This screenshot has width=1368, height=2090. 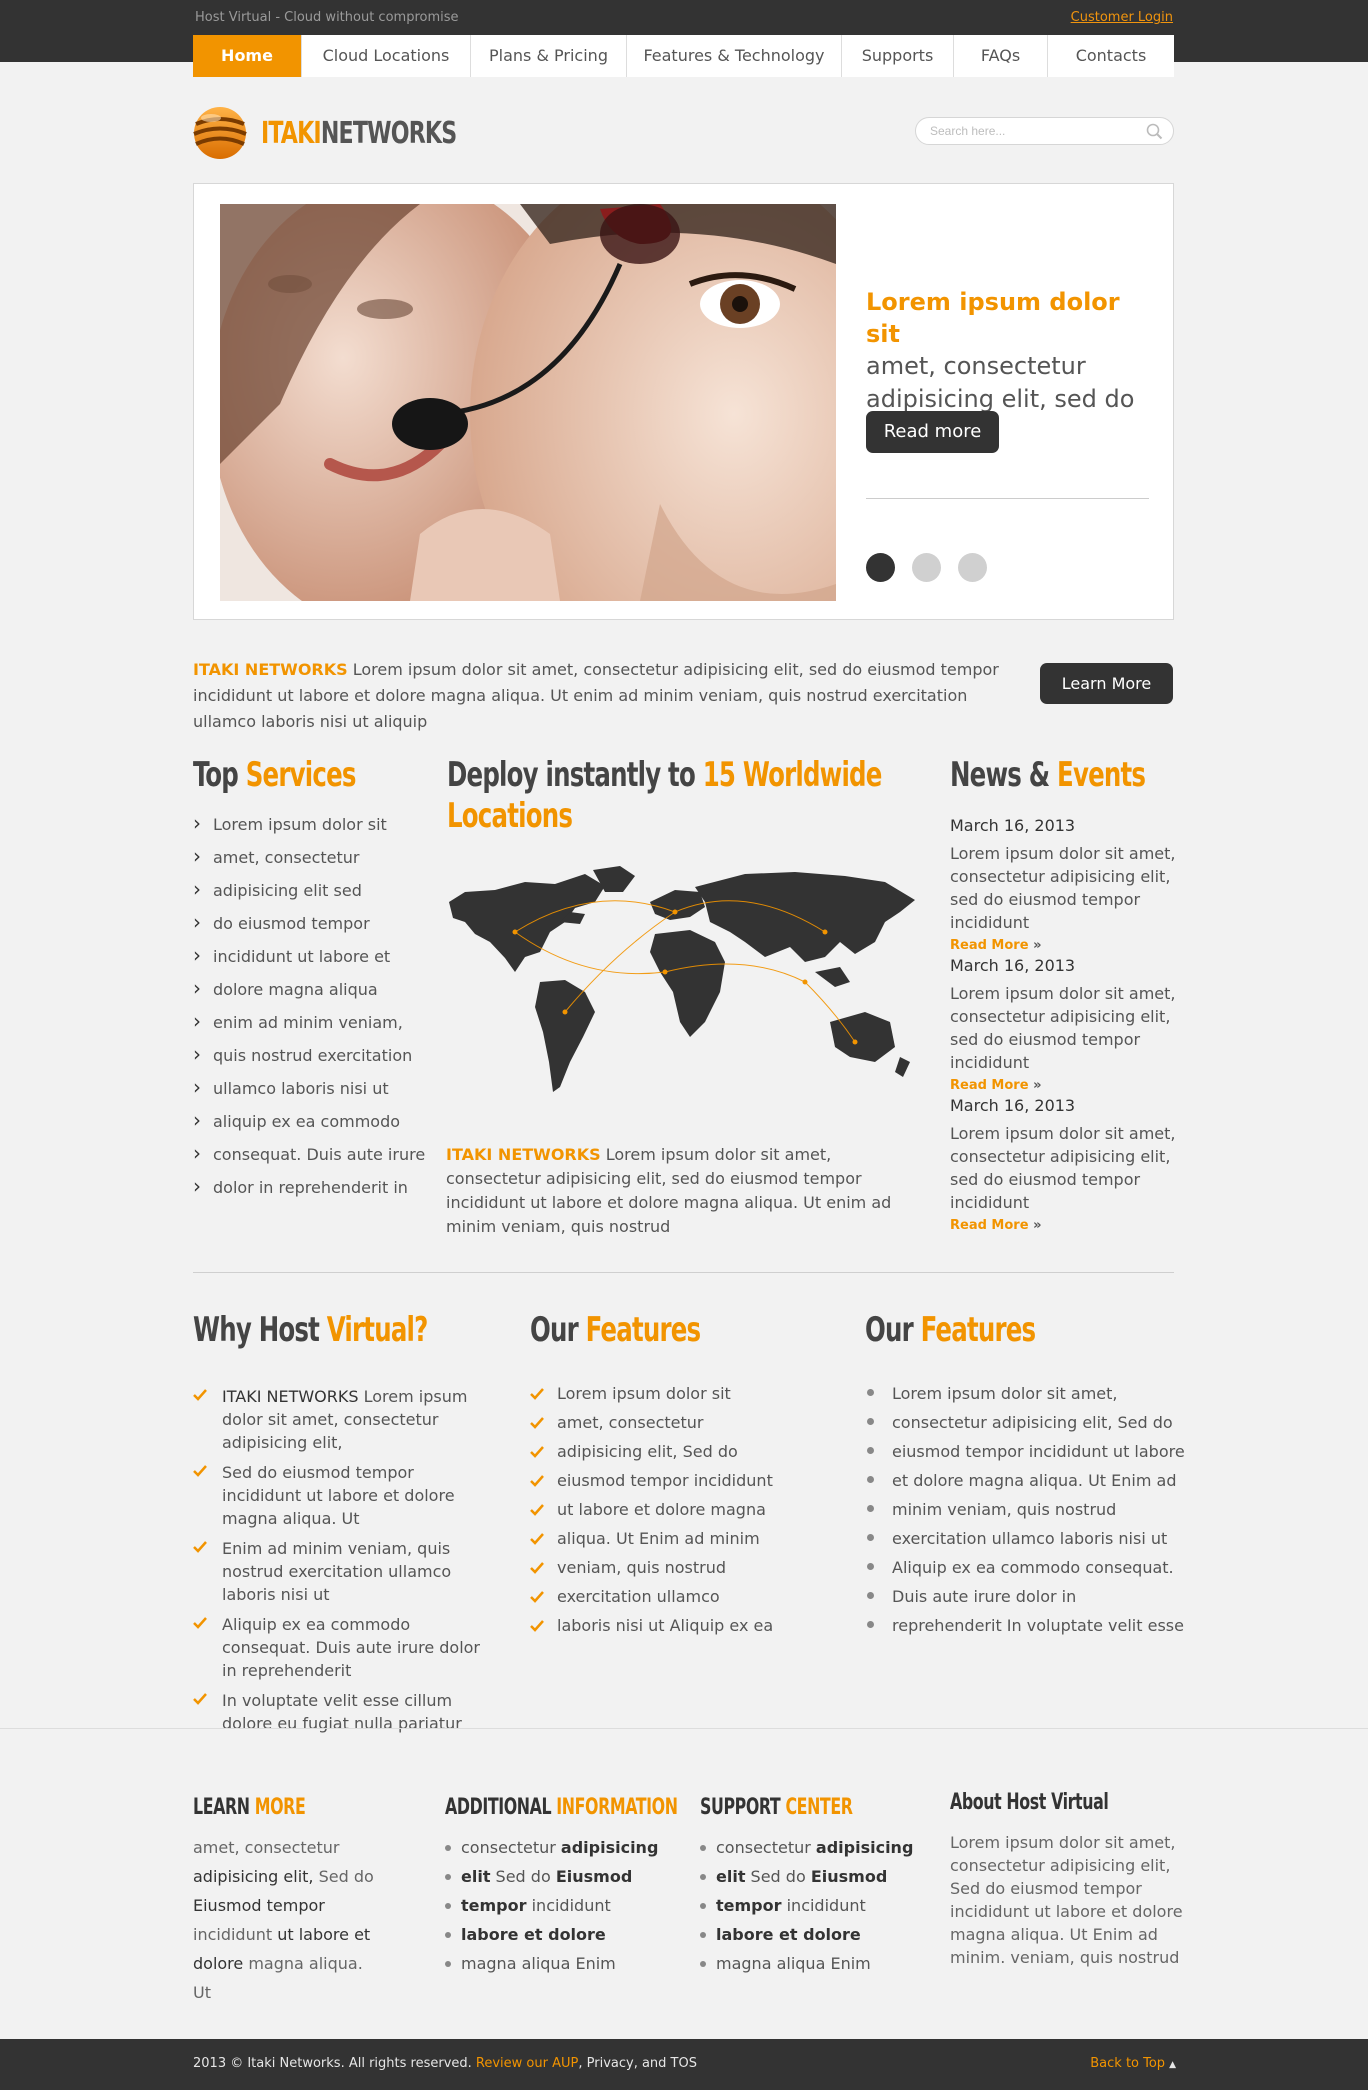 What do you see at coordinates (651, 1455) in the screenshot?
I see `list-item: adipisicing elit, Sed do` at bounding box center [651, 1455].